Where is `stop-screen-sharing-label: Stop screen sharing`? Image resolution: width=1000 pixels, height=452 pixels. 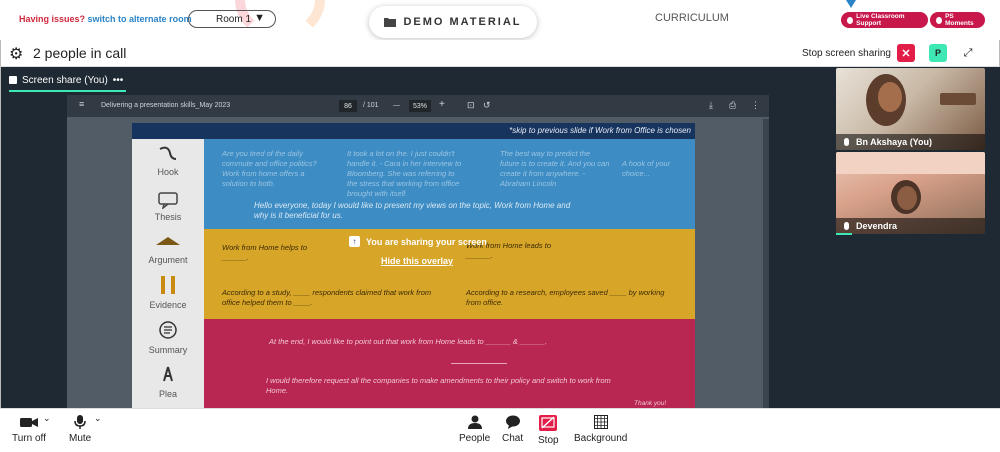 stop-screen-sharing-label: Stop screen sharing is located at coordinates (846, 53).